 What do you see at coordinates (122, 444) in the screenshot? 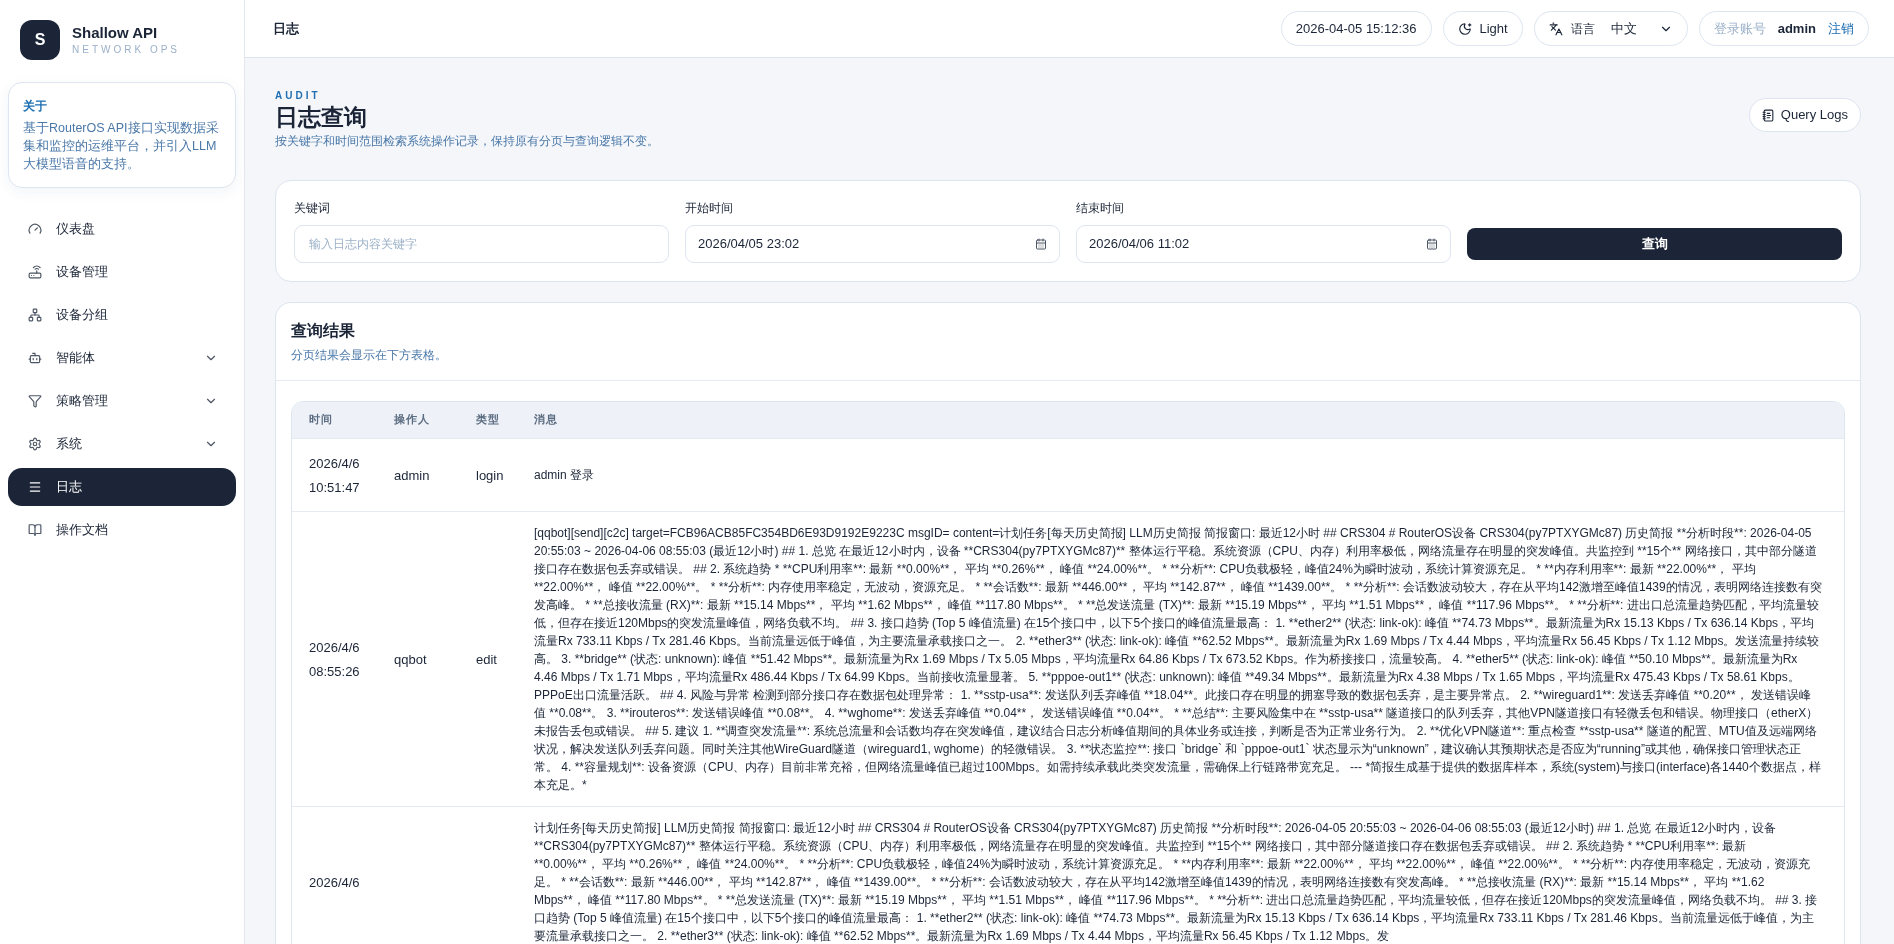
I see `nav-item: 系统` at bounding box center [122, 444].